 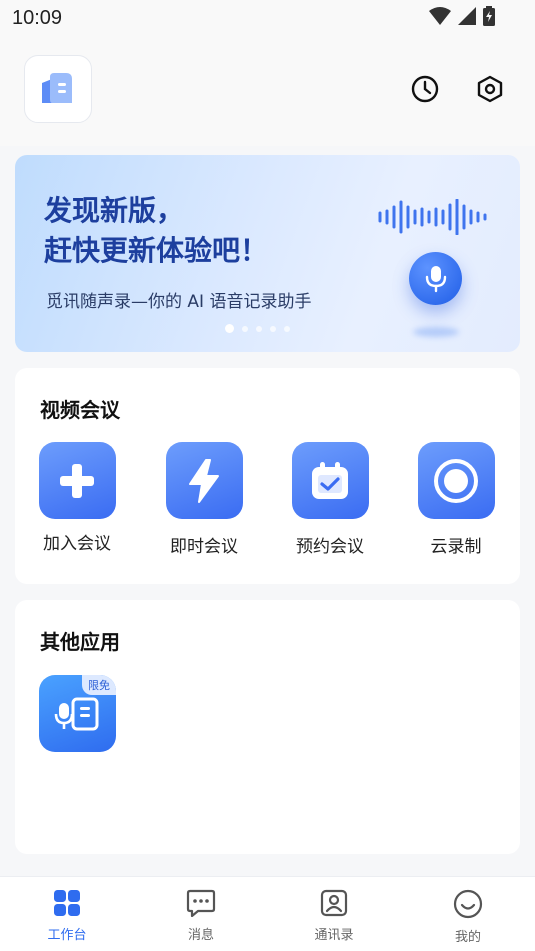 I want to click on mic-shadow, so click(x=436, y=332).